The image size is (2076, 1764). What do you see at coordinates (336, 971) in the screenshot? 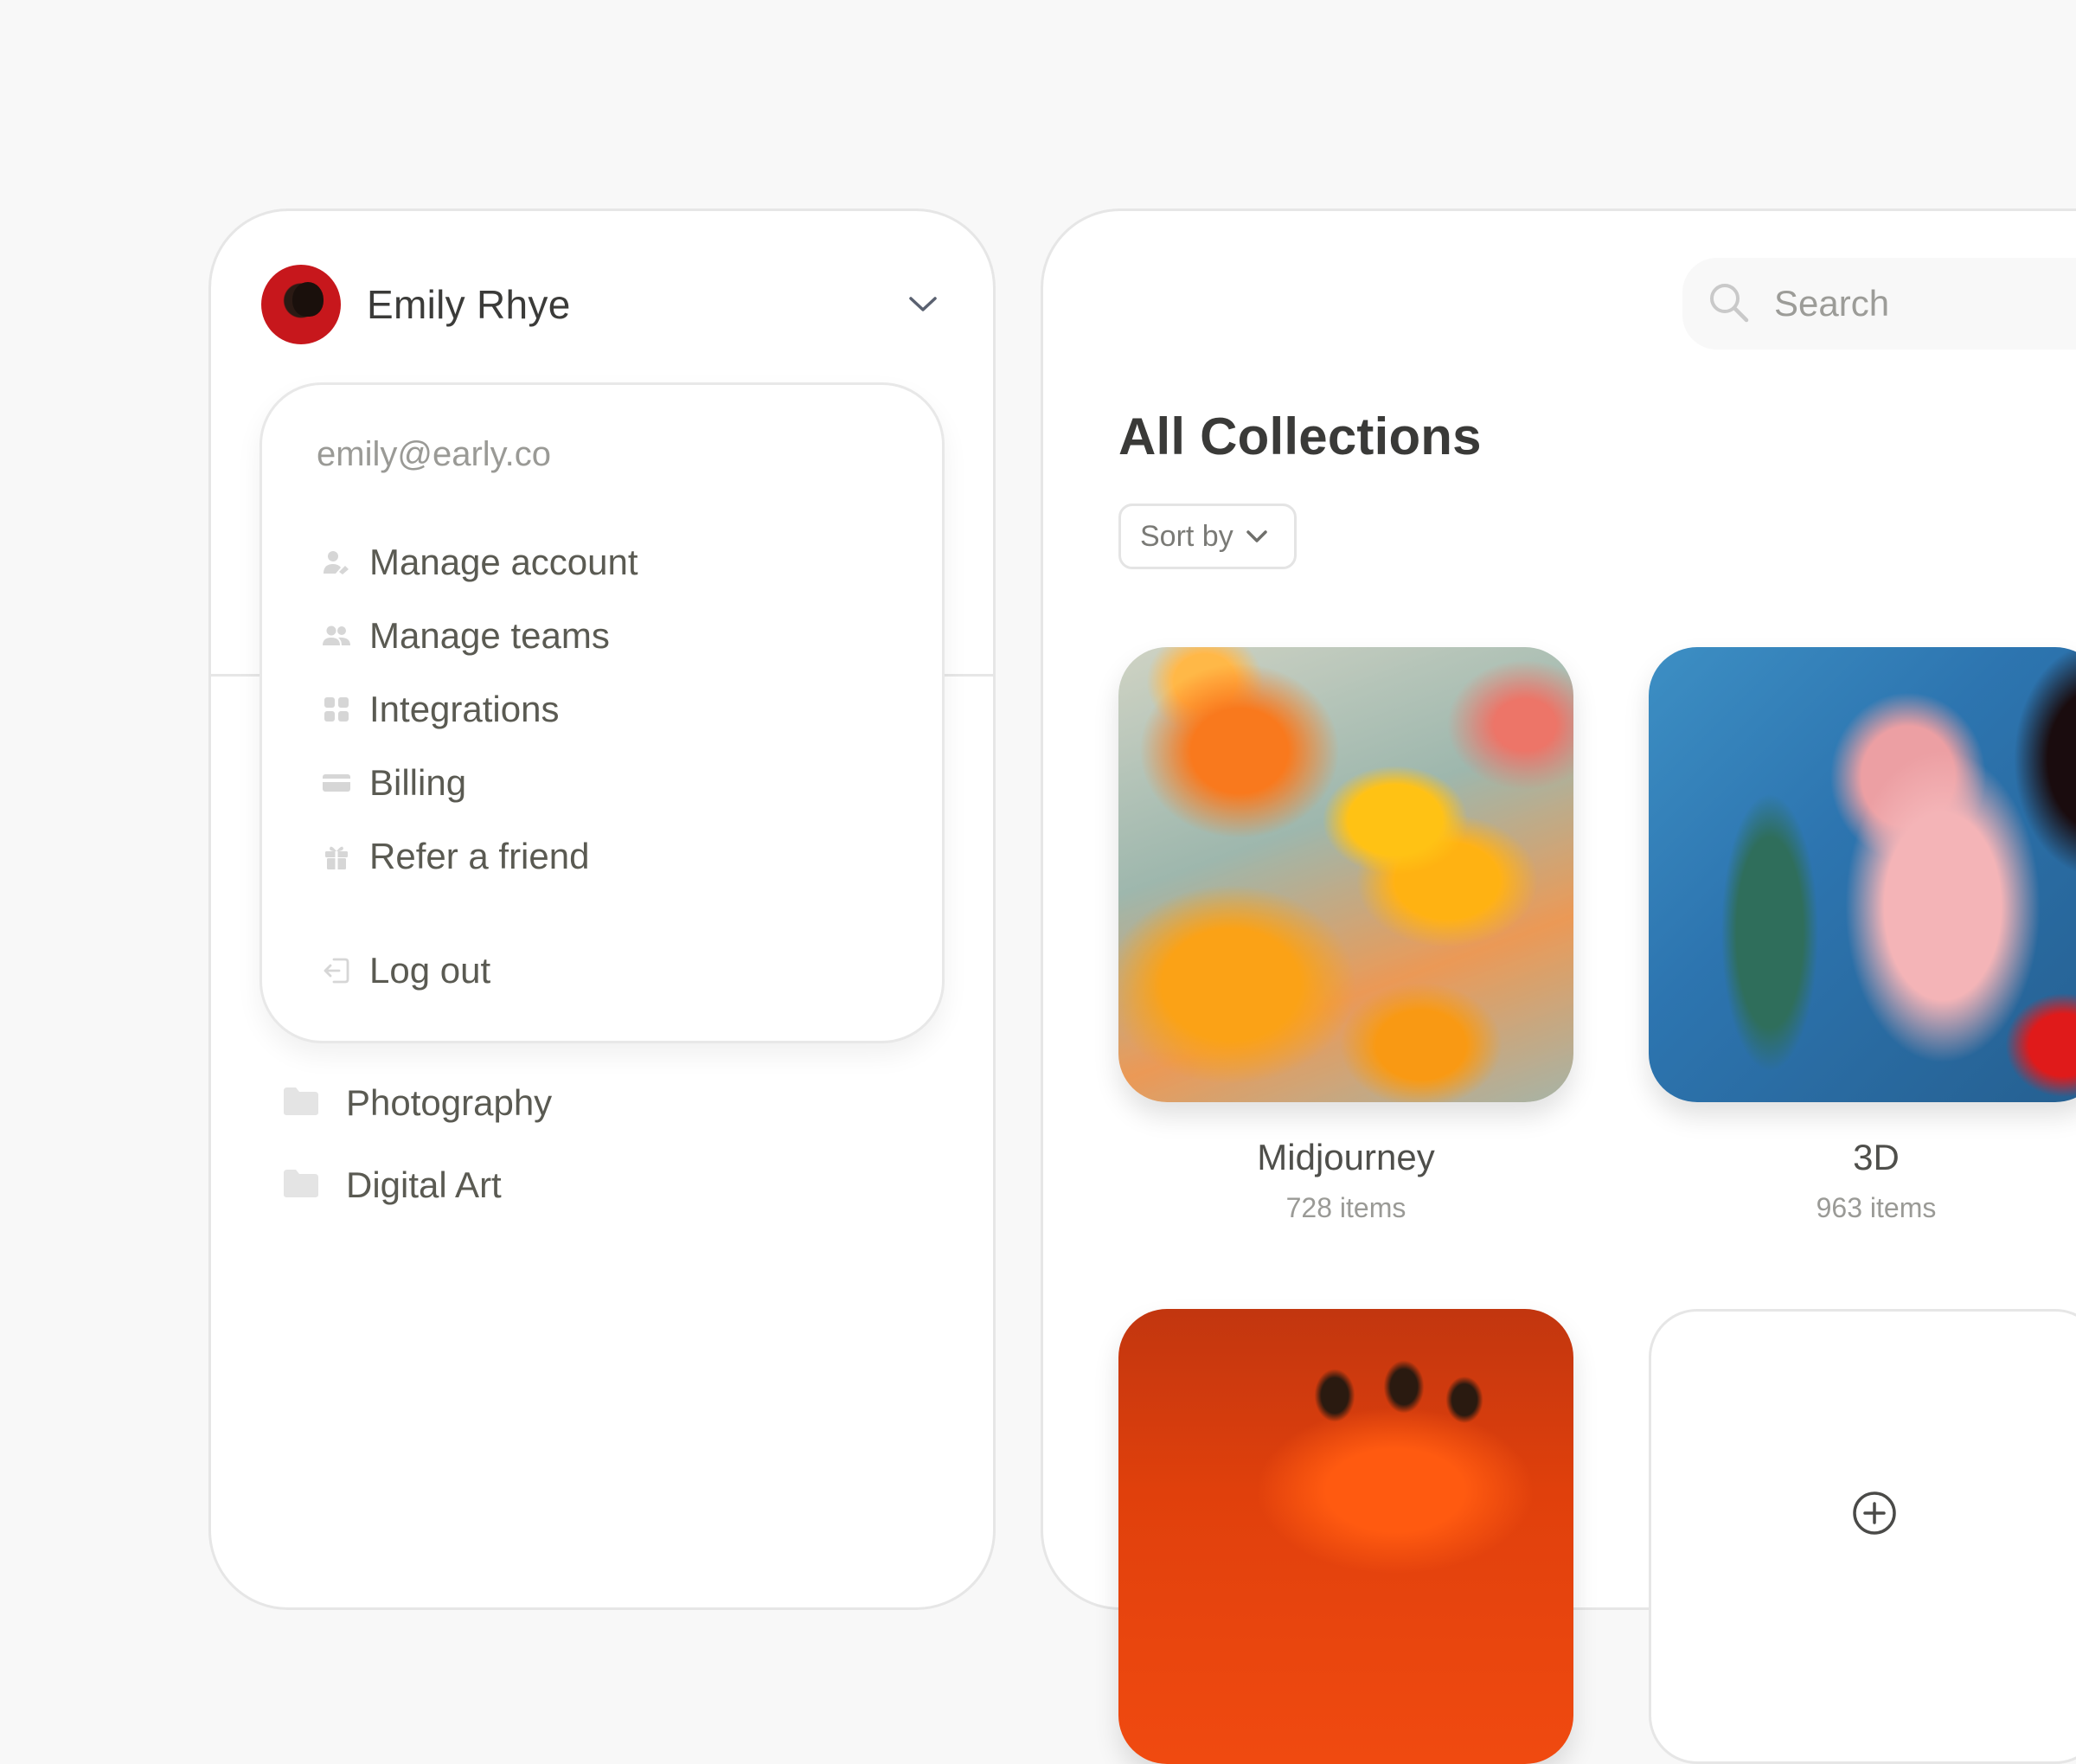
I see `log-out-icon` at bounding box center [336, 971].